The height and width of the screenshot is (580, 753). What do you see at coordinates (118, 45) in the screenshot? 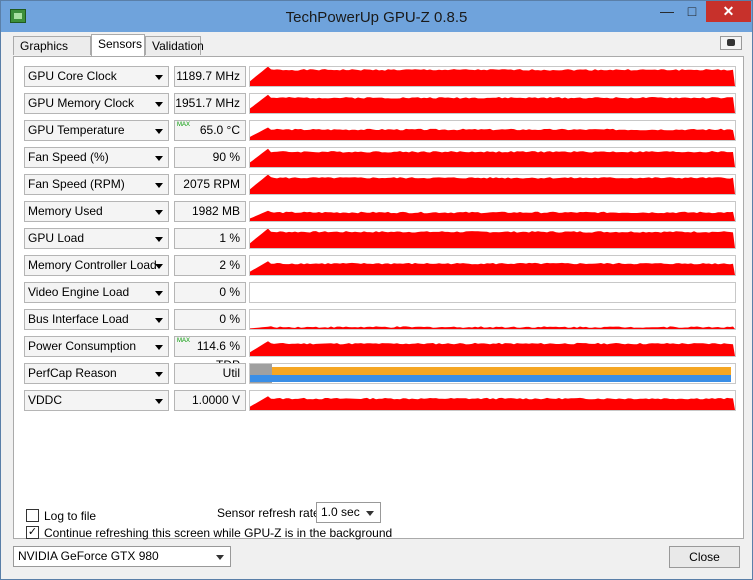
I see `tab-sensors: Sensors` at bounding box center [118, 45].